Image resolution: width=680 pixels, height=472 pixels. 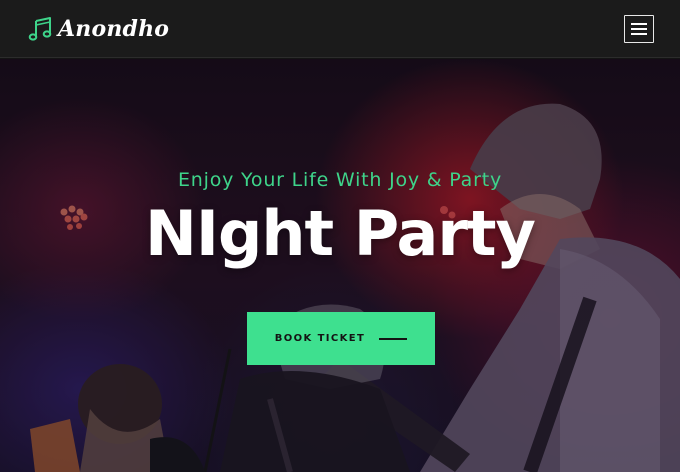 What do you see at coordinates (114, 28) in the screenshot?
I see `brand-name: Anondho` at bounding box center [114, 28].